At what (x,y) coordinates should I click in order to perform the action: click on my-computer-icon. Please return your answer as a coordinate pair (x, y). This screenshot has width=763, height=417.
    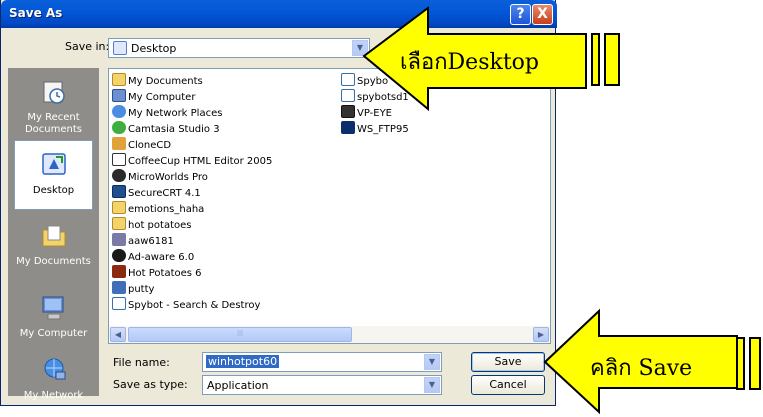
    Looking at the image, I should click on (52, 308).